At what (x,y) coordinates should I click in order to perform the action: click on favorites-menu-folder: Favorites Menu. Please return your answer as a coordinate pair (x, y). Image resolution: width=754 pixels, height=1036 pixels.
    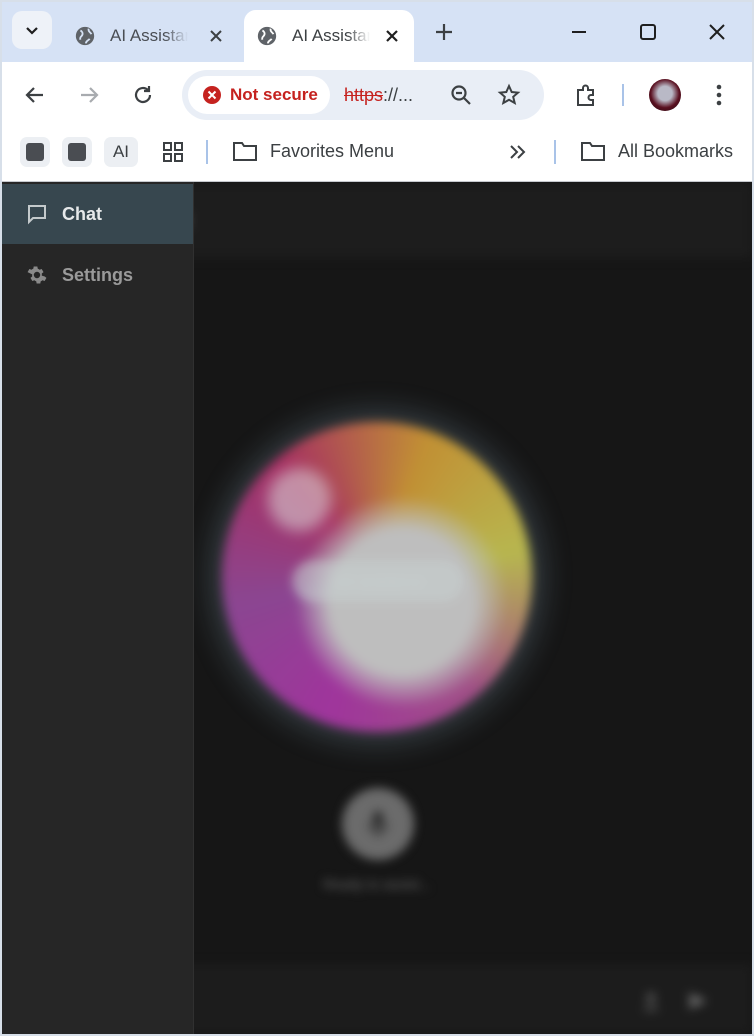
    Looking at the image, I should click on (313, 151).